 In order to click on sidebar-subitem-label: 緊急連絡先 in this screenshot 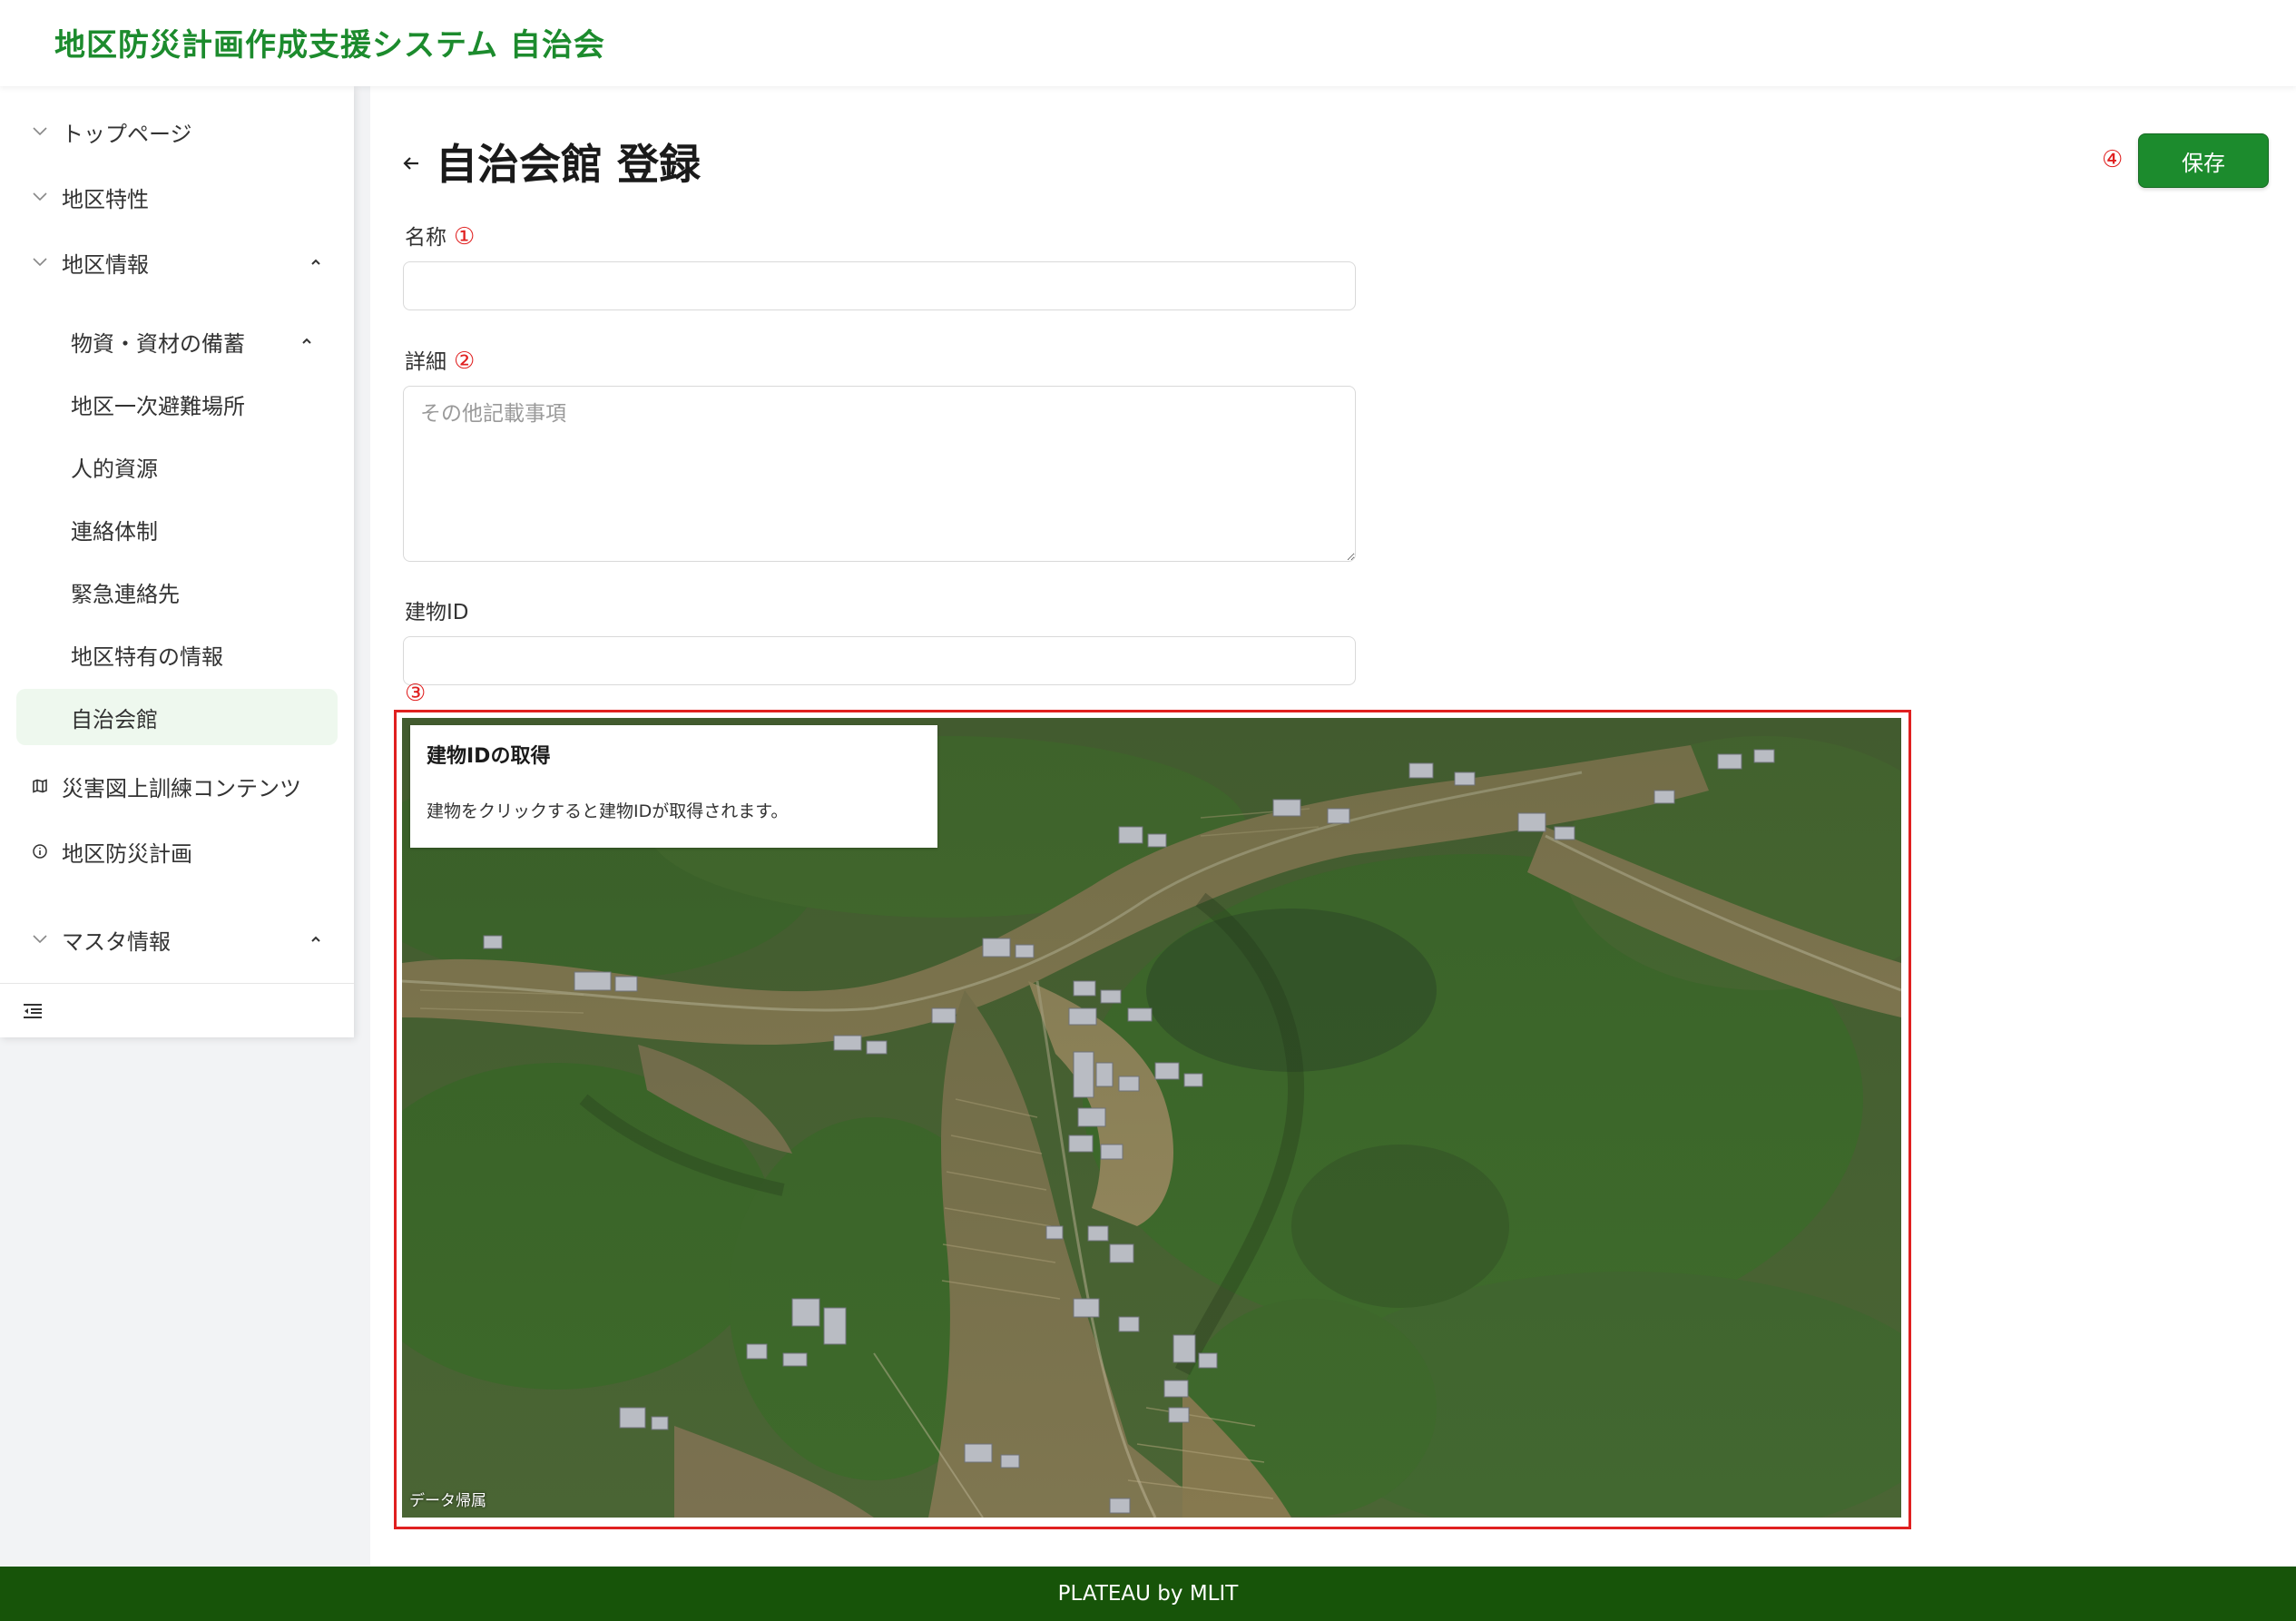, I will do `click(125, 594)`.